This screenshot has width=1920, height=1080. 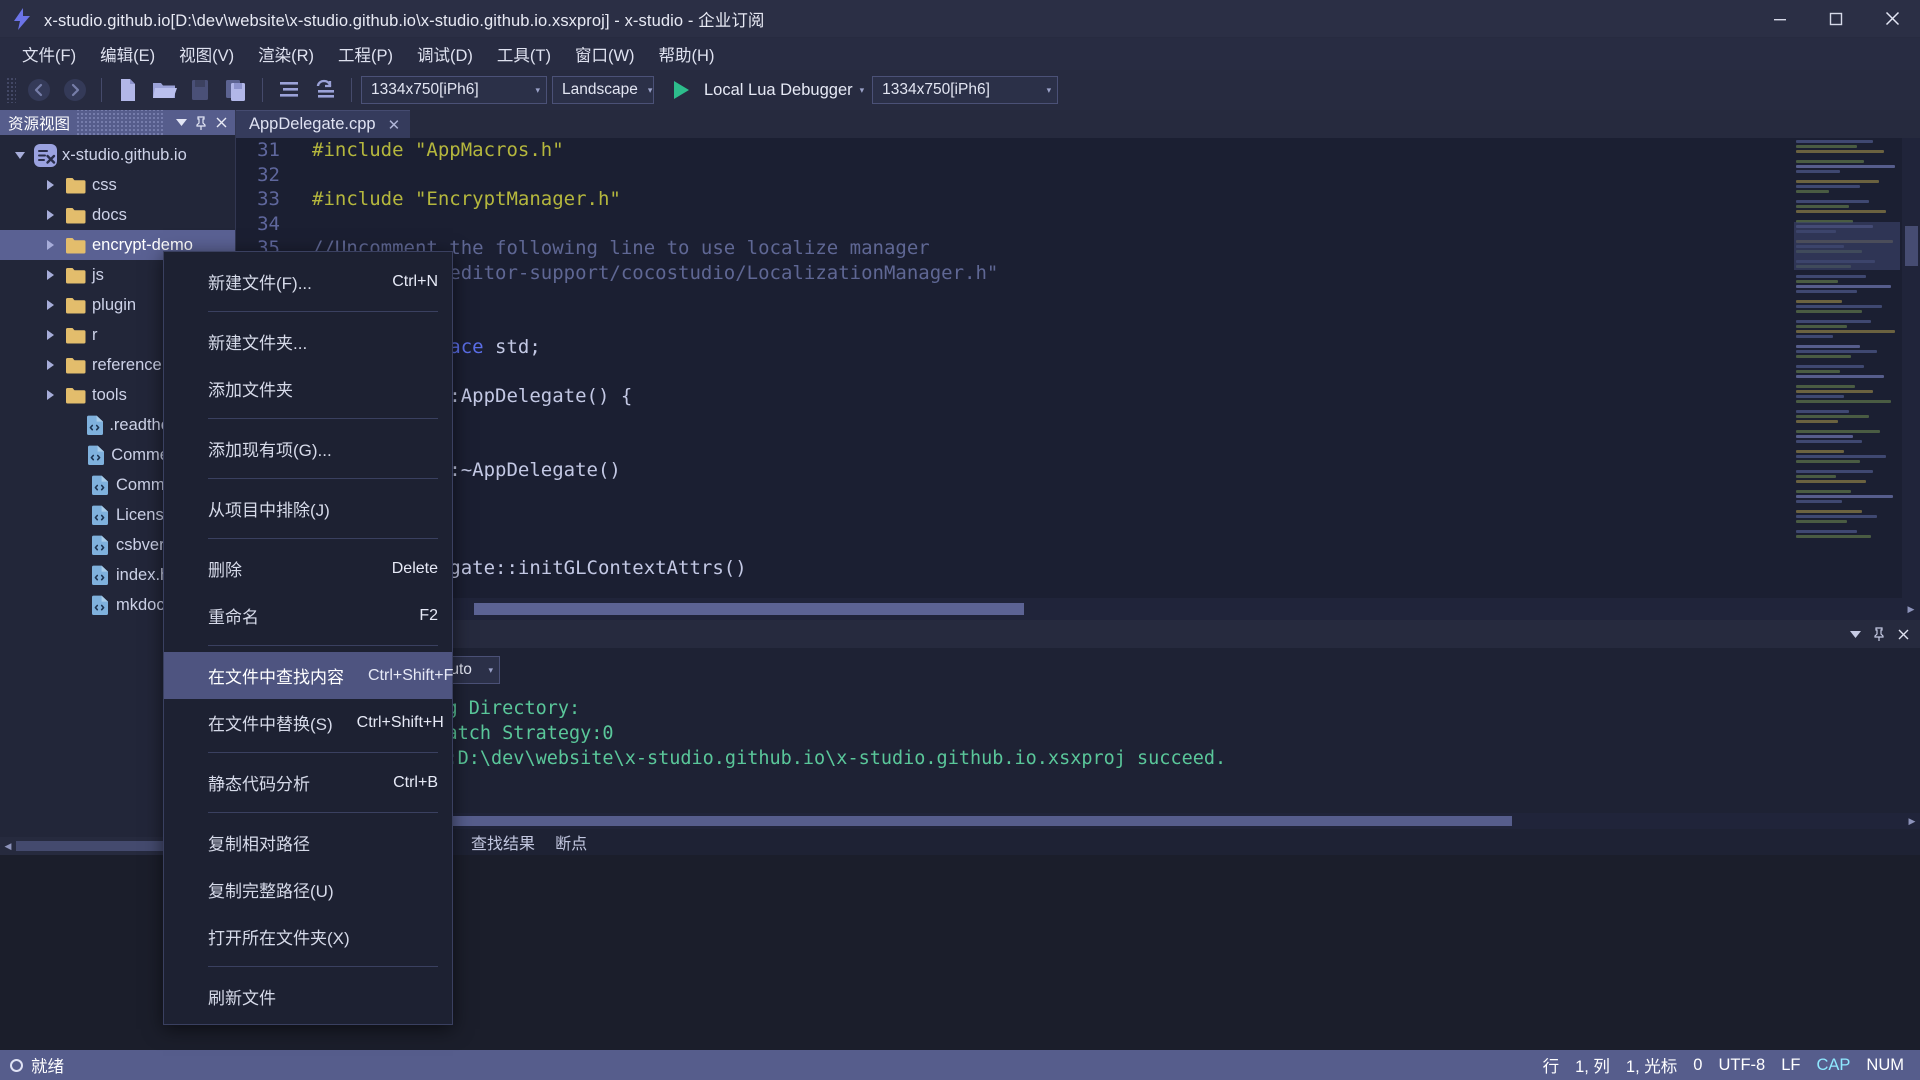 I want to click on ctx-在文件中替换-S-: 在文件中替换(S) Ctrl+Shift+H, so click(x=308, y=722).